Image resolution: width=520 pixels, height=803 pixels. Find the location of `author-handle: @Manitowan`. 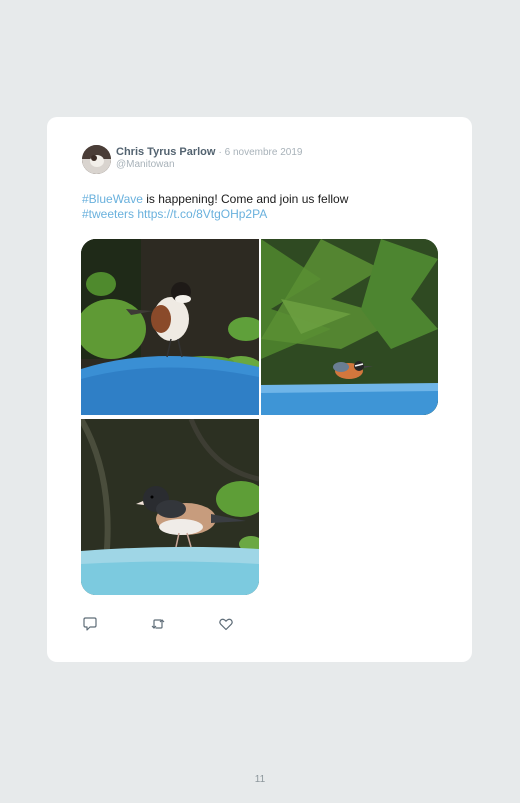

author-handle: @Manitowan is located at coordinates (145, 164).